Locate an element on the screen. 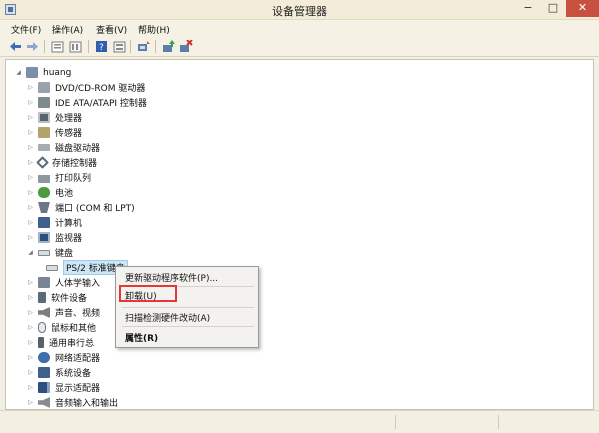 The height and width of the screenshot is (433, 599). tree-item-disk-drive: ▷ 磁盘驱动器 is located at coordinates (63, 147).